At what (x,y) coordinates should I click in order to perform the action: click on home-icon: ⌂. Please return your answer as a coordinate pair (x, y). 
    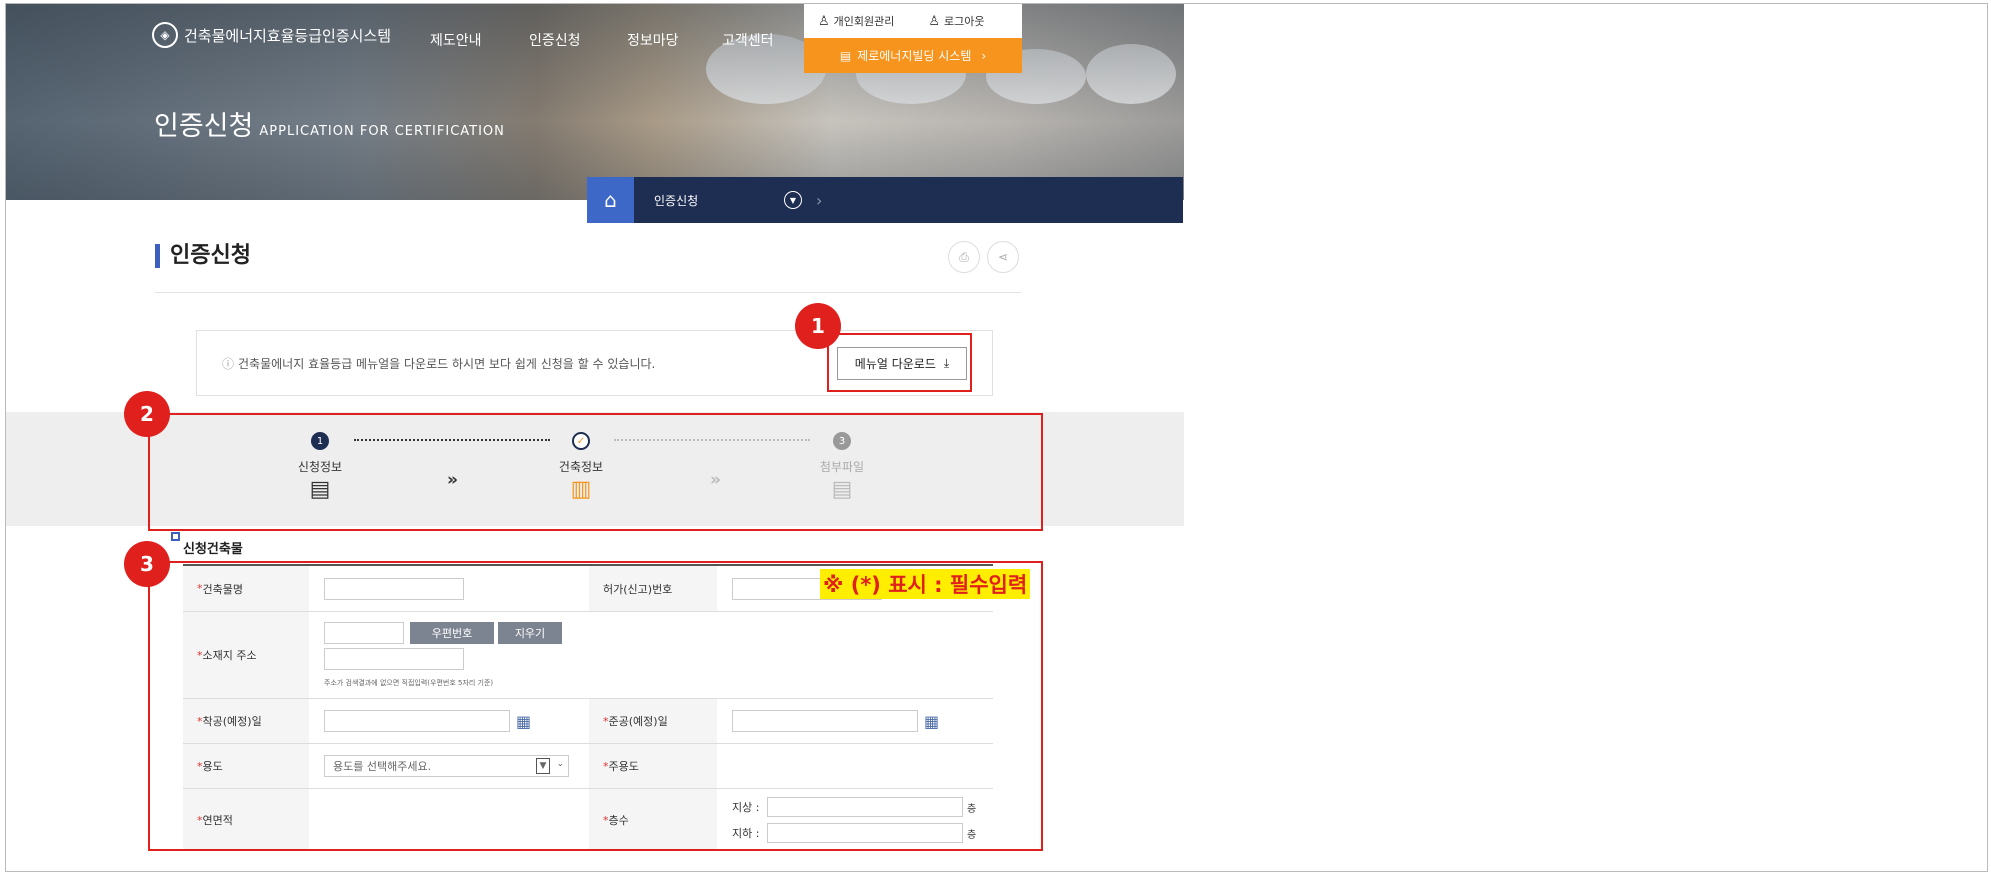
    Looking at the image, I should click on (610, 200).